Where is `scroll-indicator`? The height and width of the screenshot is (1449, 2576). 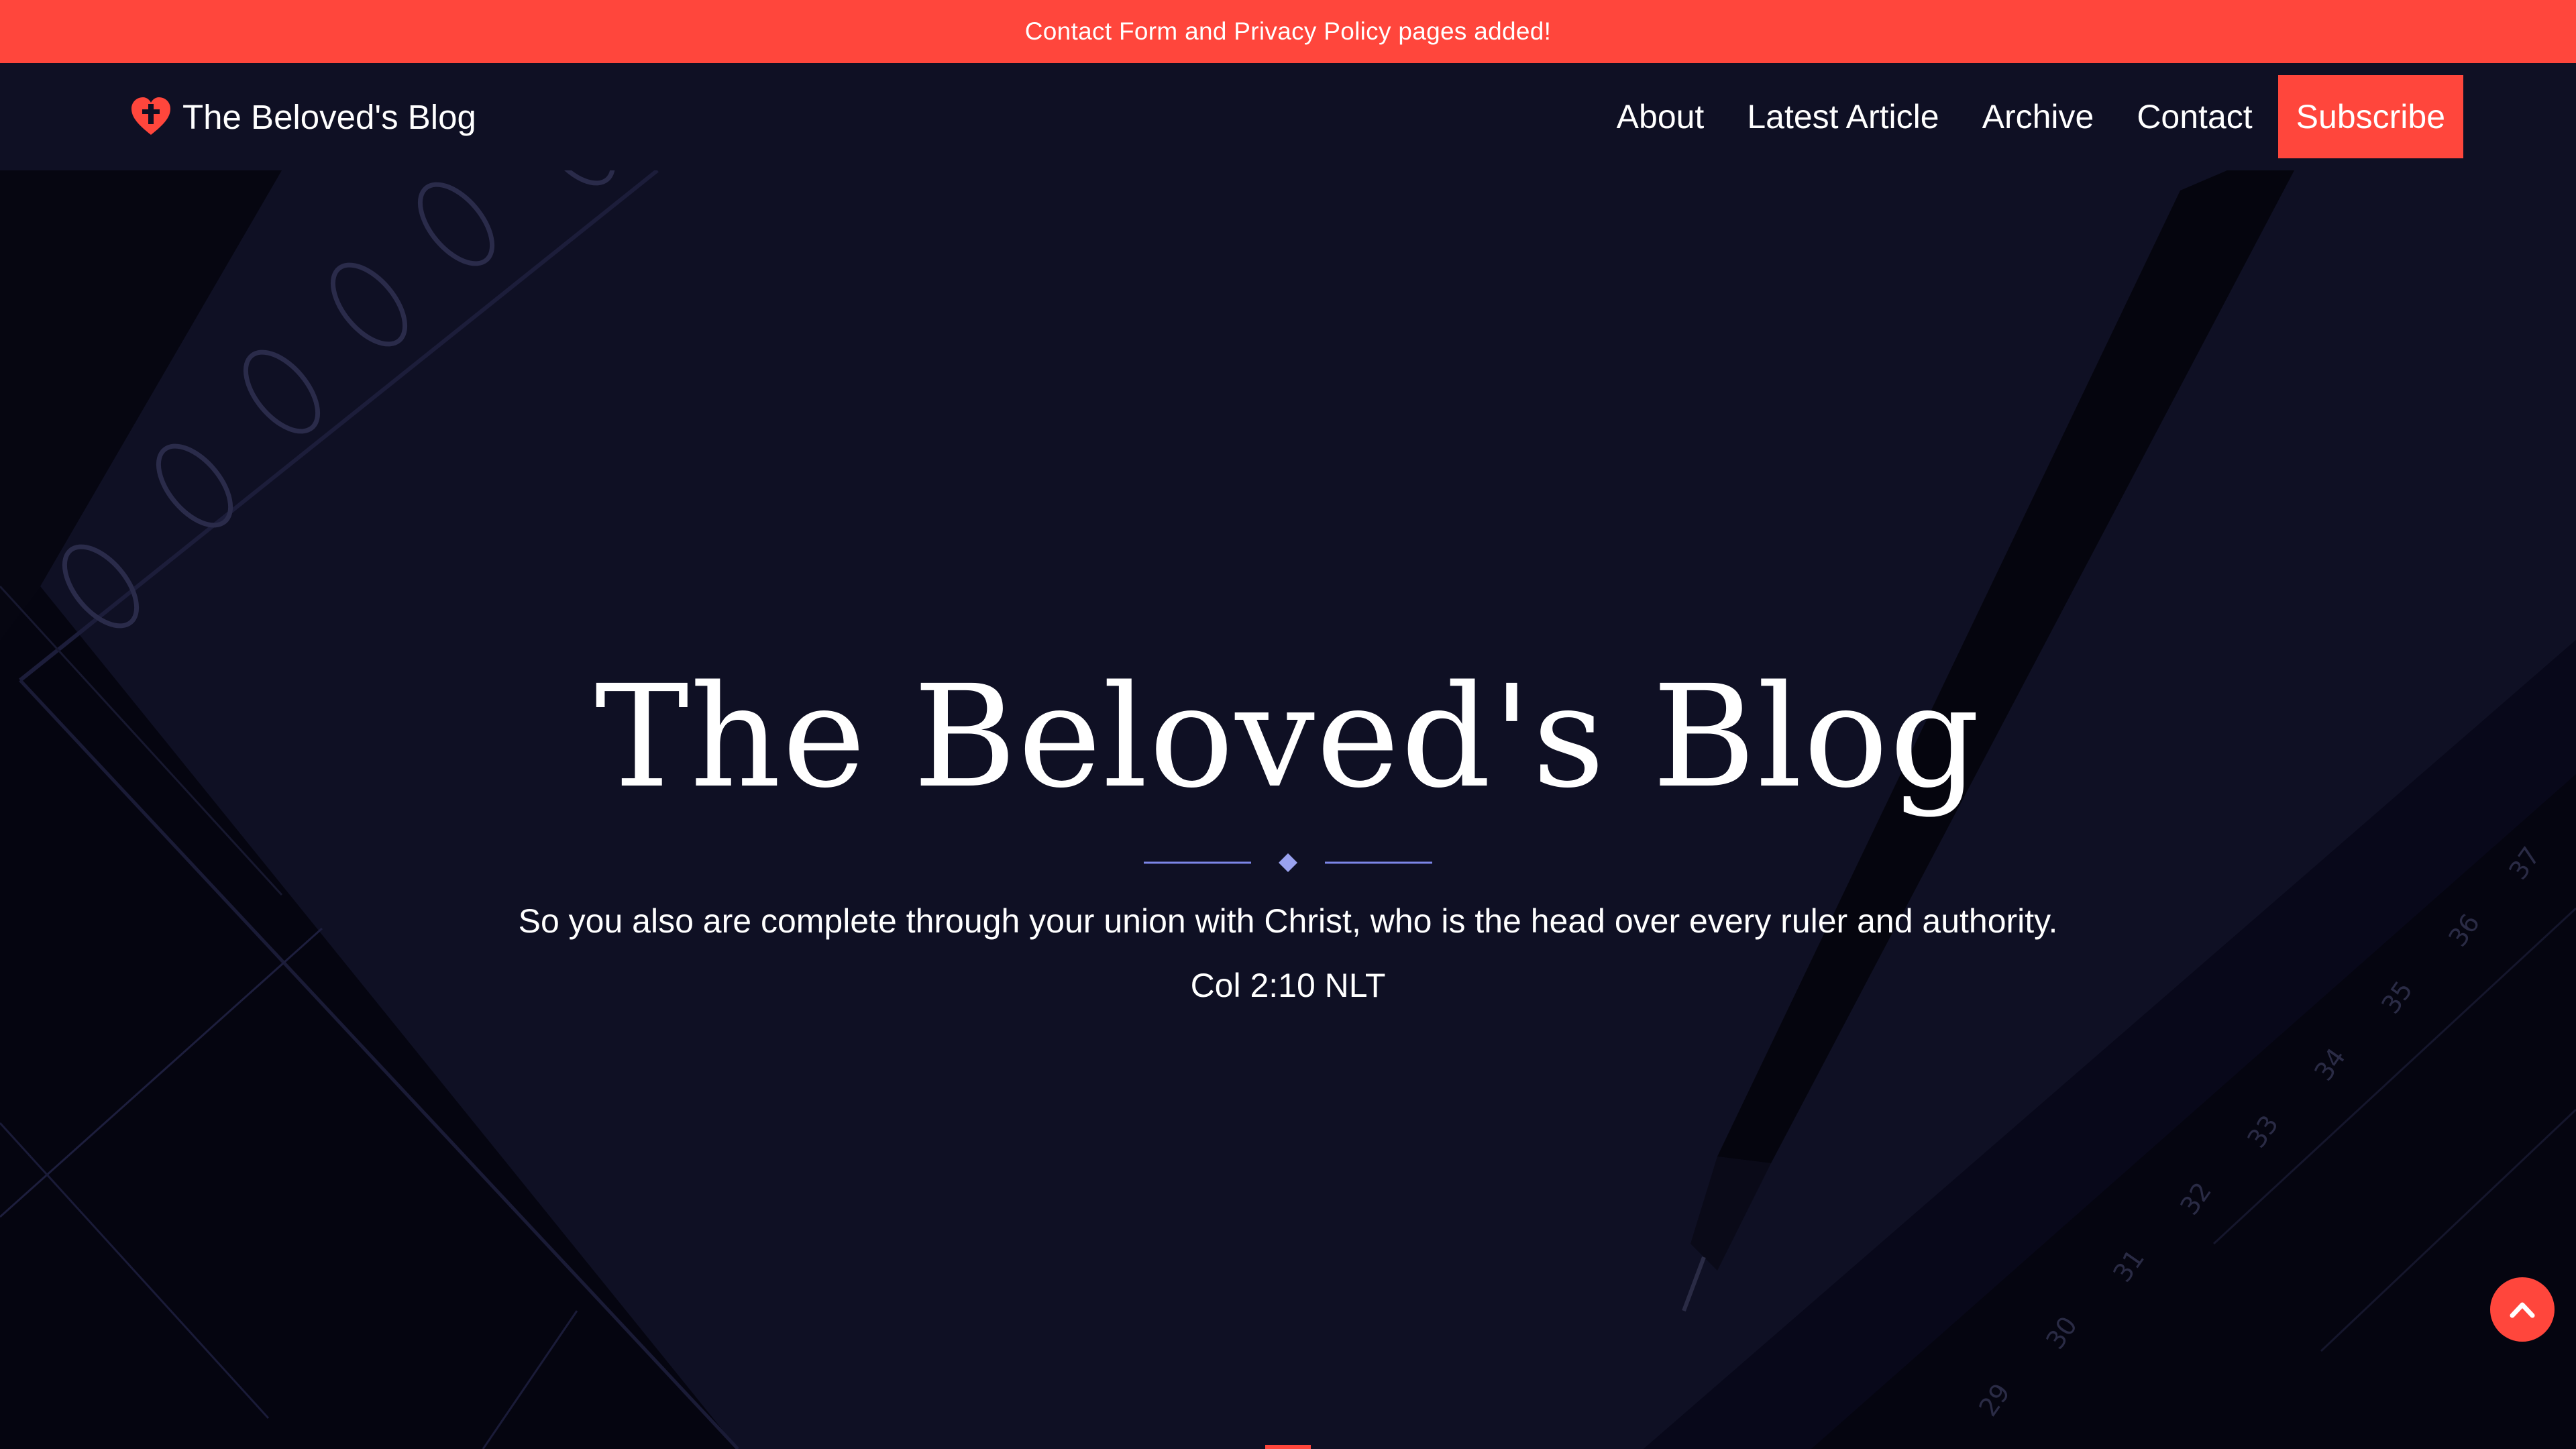
scroll-indicator is located at coordinates (1288, 1447).